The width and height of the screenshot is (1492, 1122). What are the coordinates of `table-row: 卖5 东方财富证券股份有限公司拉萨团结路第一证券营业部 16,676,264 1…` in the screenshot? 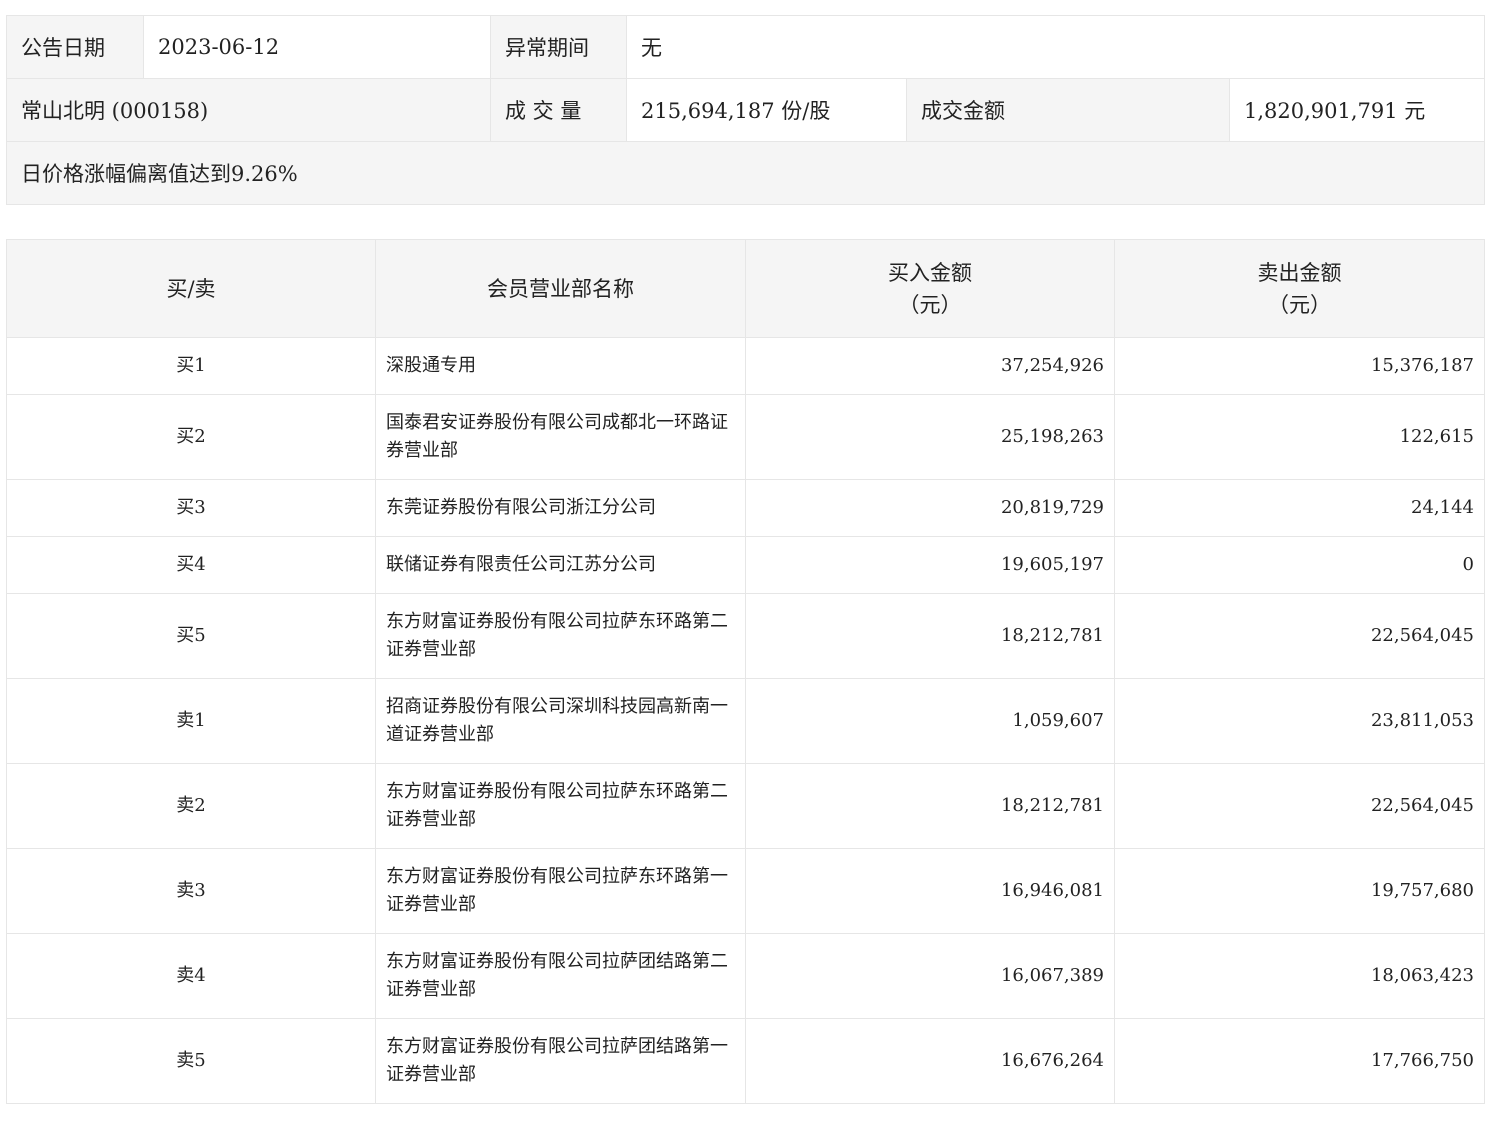 It's located at (745, 1061).